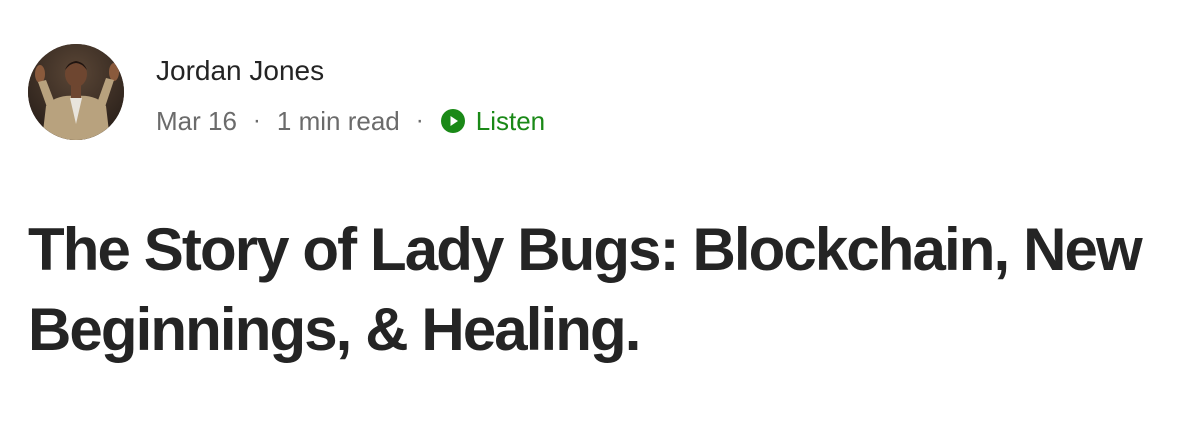 This screenshot has height=426, width=1204. I want to click on publish-date: Mar 16, so click(196, 121).